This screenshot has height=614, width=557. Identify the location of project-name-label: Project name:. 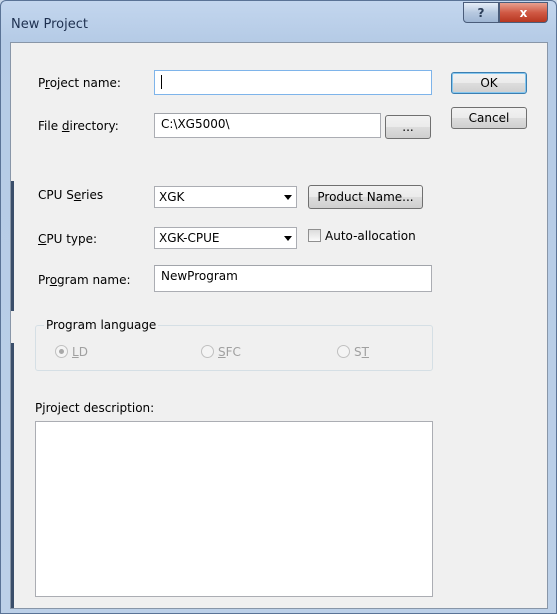
(79, 83).